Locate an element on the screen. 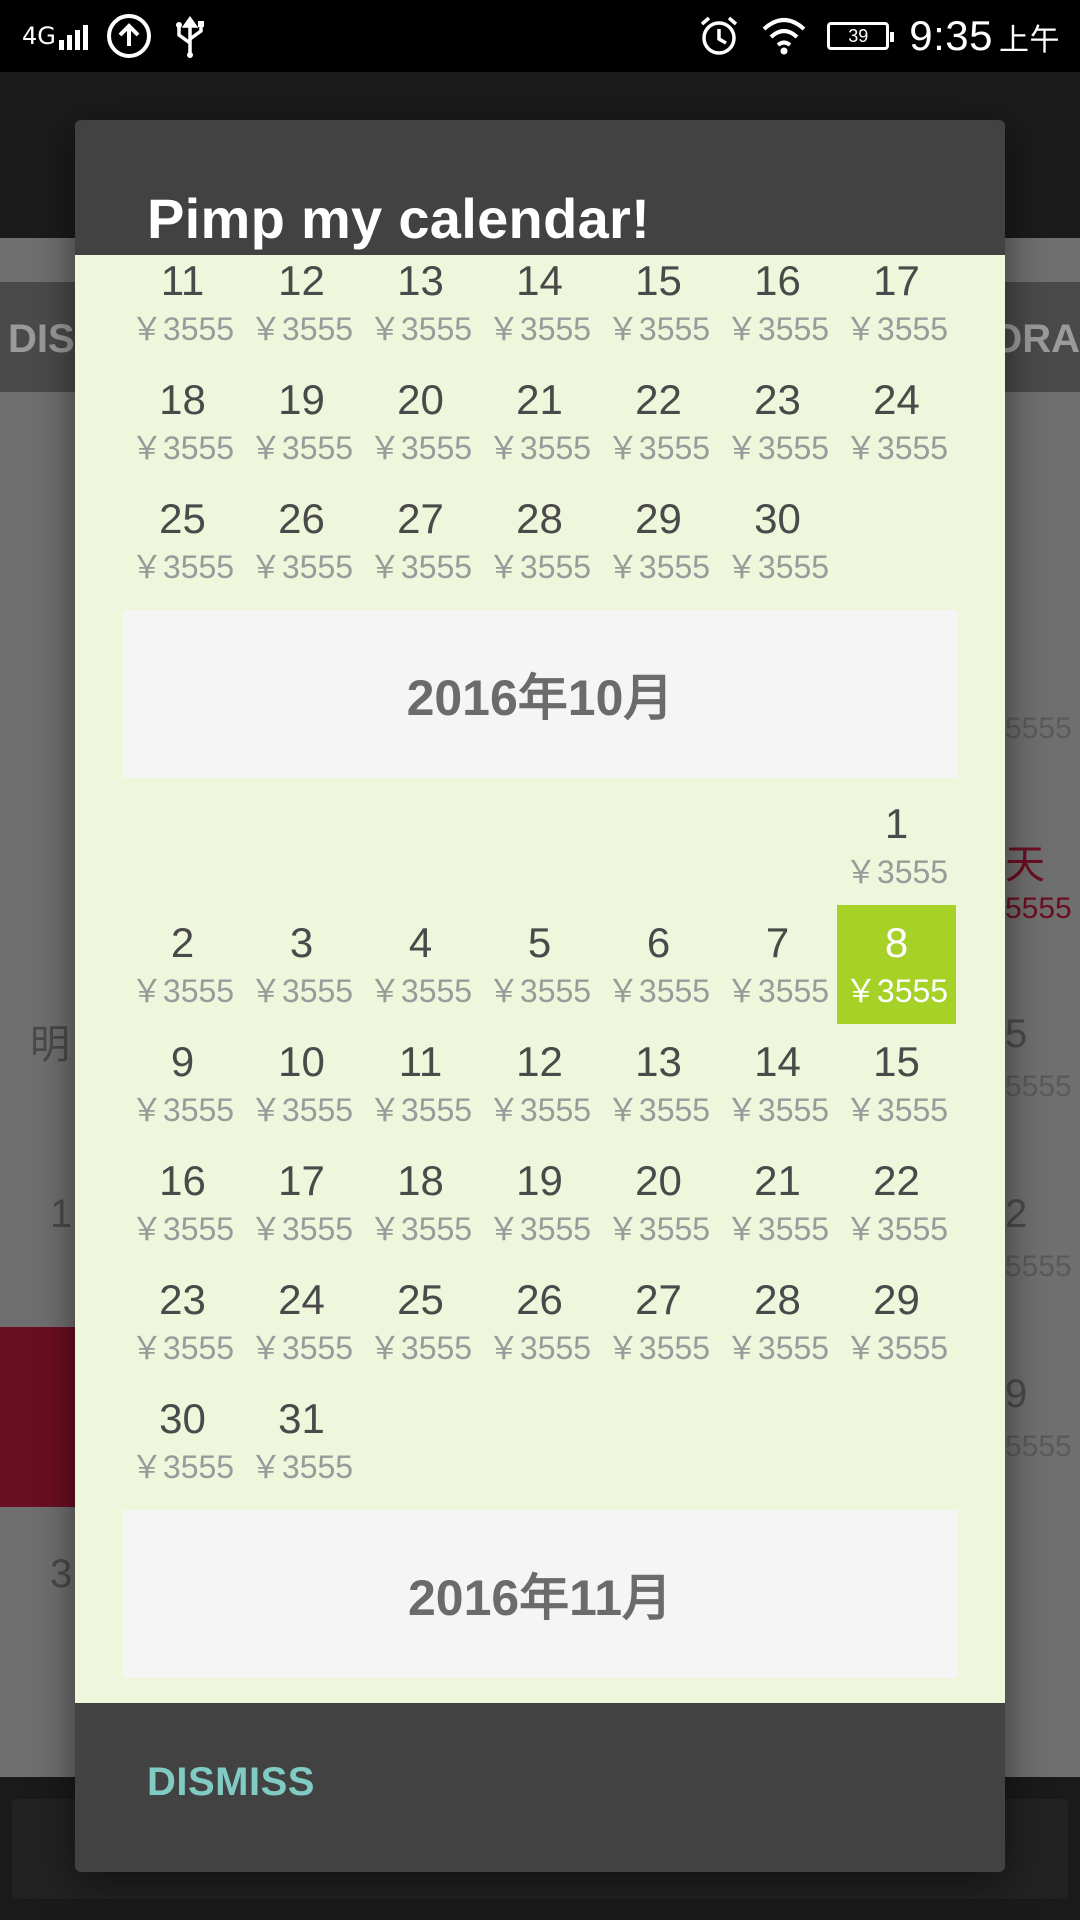 The image size is (1080, 1920). day-number: 26 is located at coordinates (539, 1299).